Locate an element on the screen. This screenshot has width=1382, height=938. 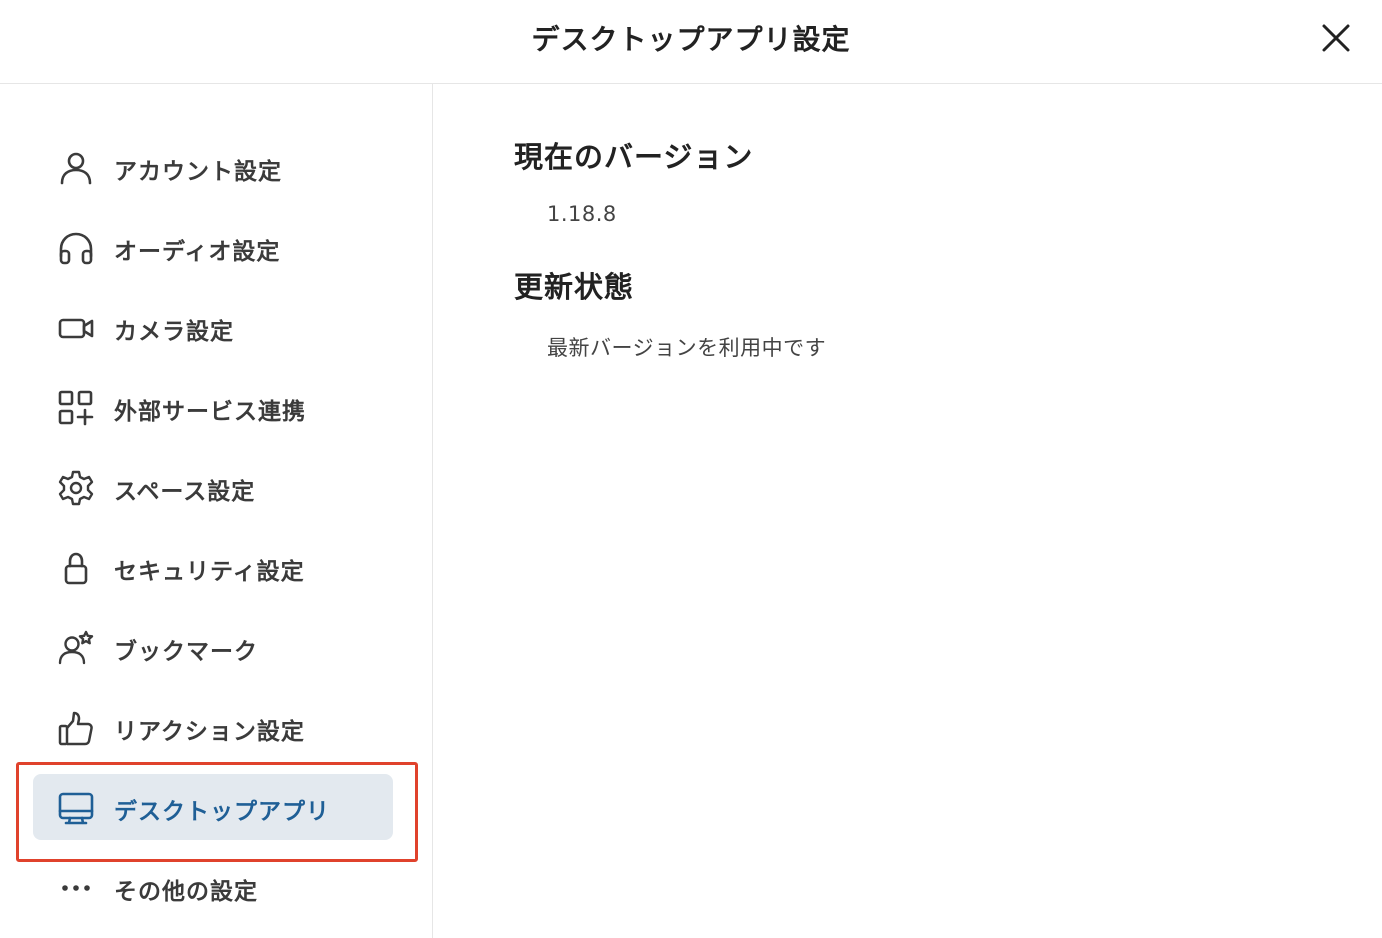
user-star-icon is located at coordinates (76, 648).